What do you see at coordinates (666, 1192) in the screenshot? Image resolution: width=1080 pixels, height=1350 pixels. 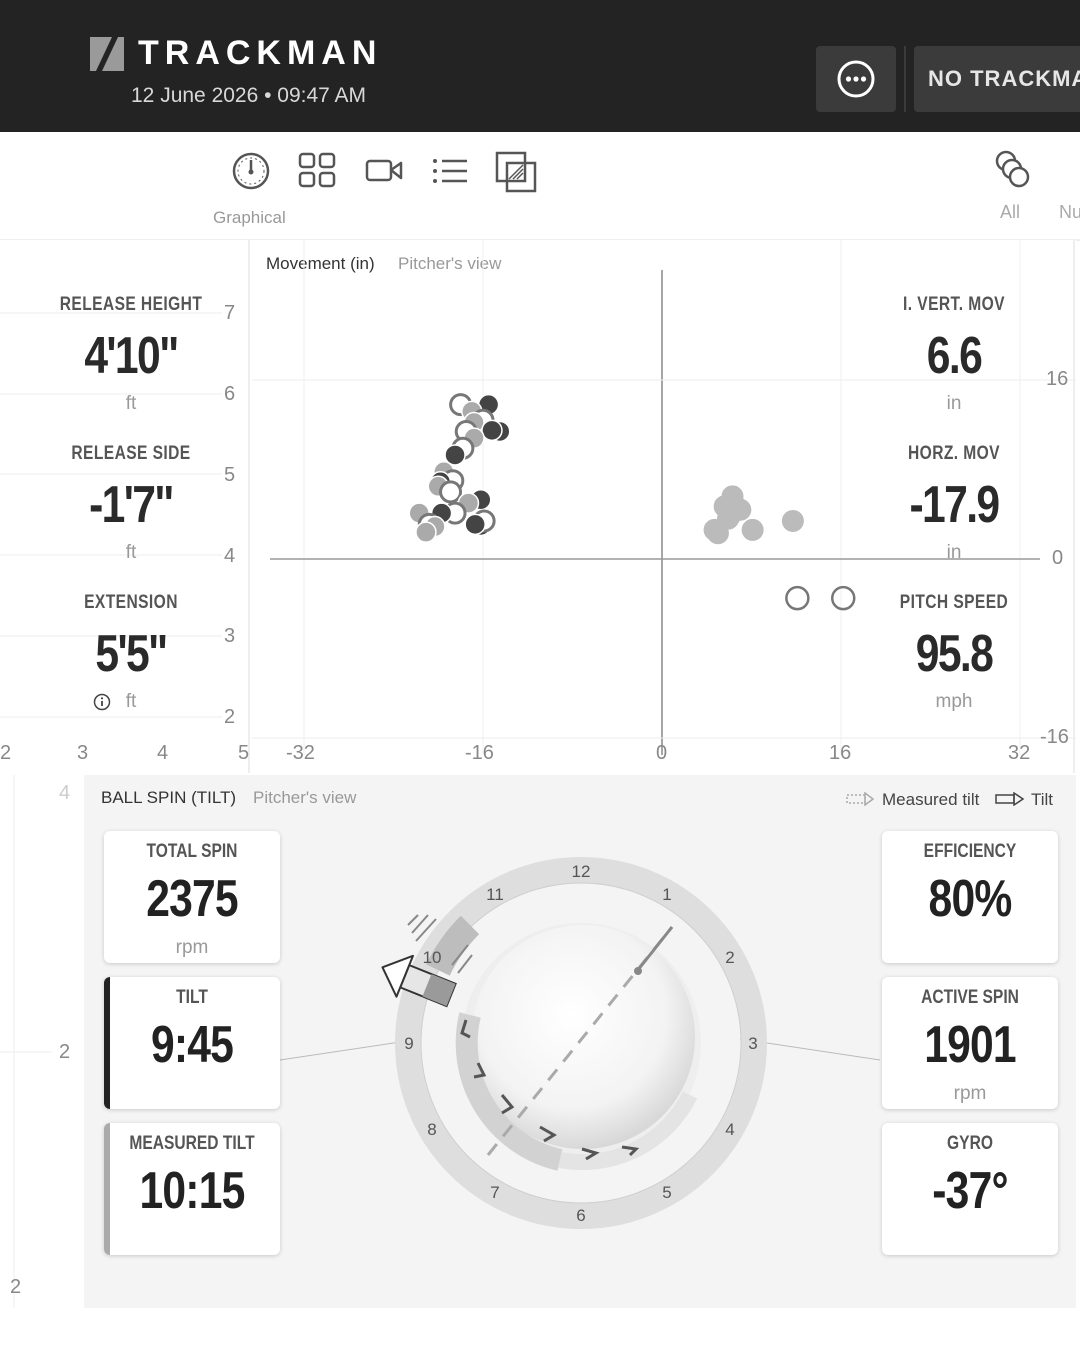 I see `clock-number: 5` at bounding box center [666, 1192].